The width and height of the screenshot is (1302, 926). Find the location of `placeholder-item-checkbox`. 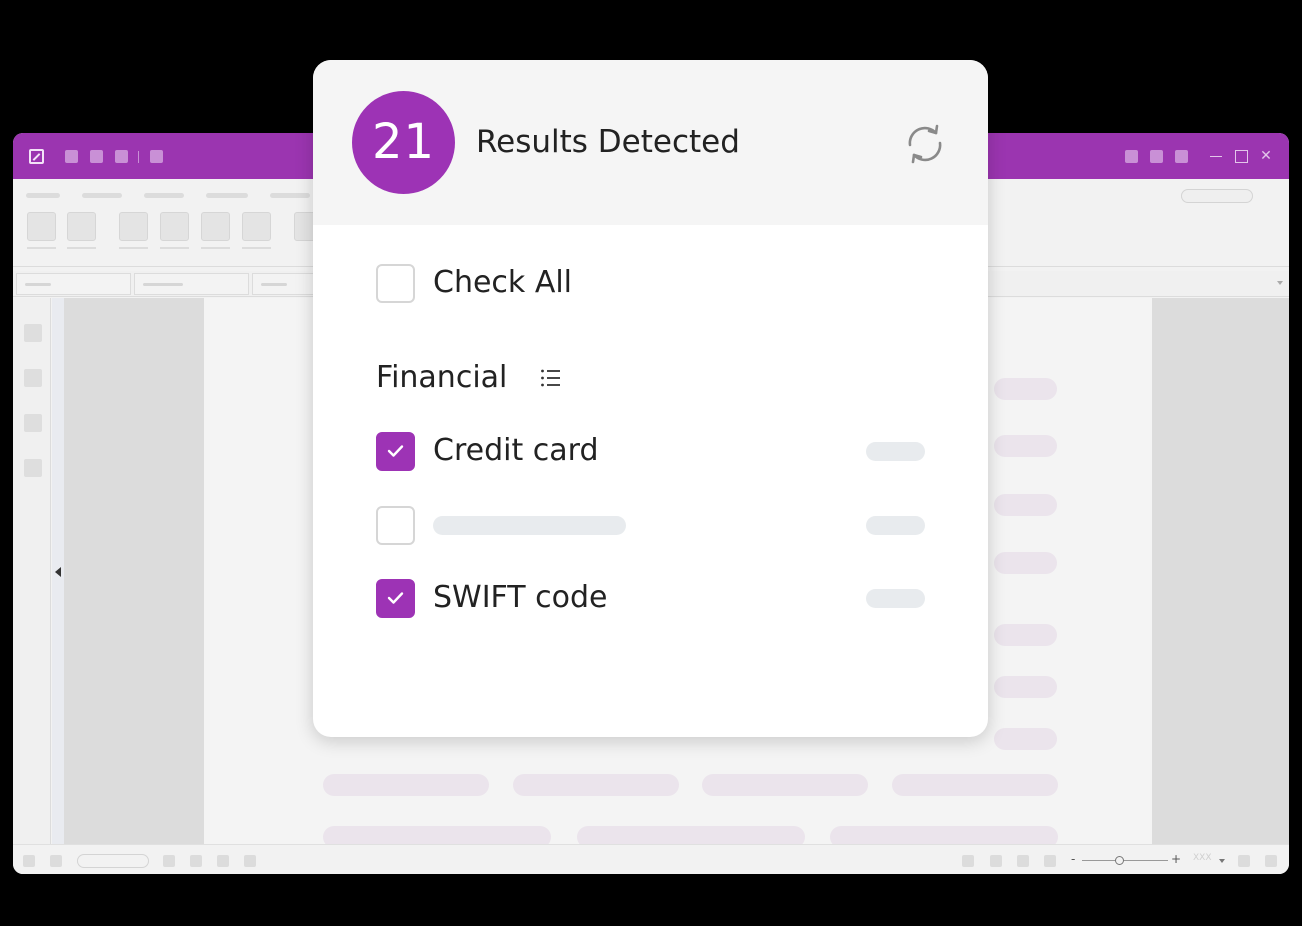

placeholder-item-checkbox is located at coordinates (395, 525).